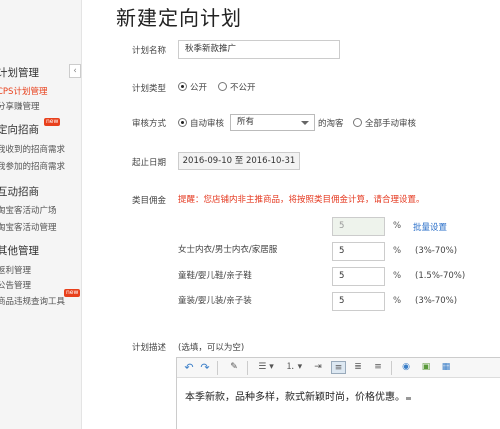 This screenshot has height=429, width=500. I want to click on image-icon: ▣, so click(426, 367).